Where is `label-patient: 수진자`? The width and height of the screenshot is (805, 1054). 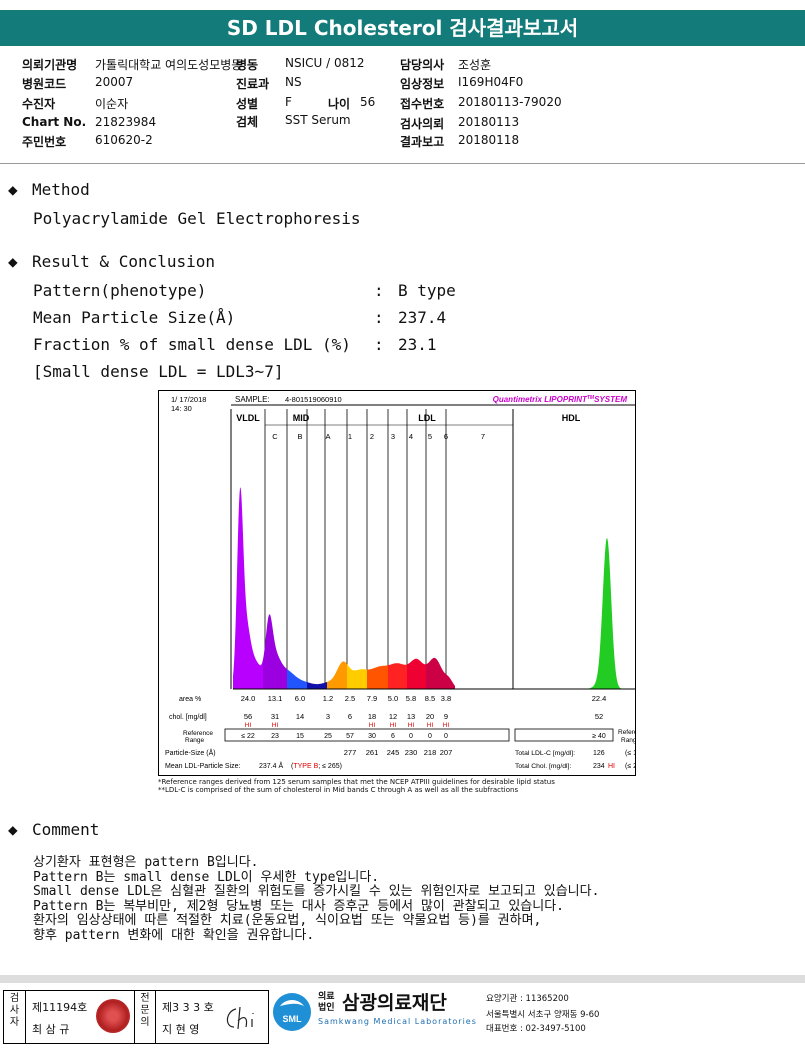 label-patient: 수진자 is located at coordinates (39, 104).